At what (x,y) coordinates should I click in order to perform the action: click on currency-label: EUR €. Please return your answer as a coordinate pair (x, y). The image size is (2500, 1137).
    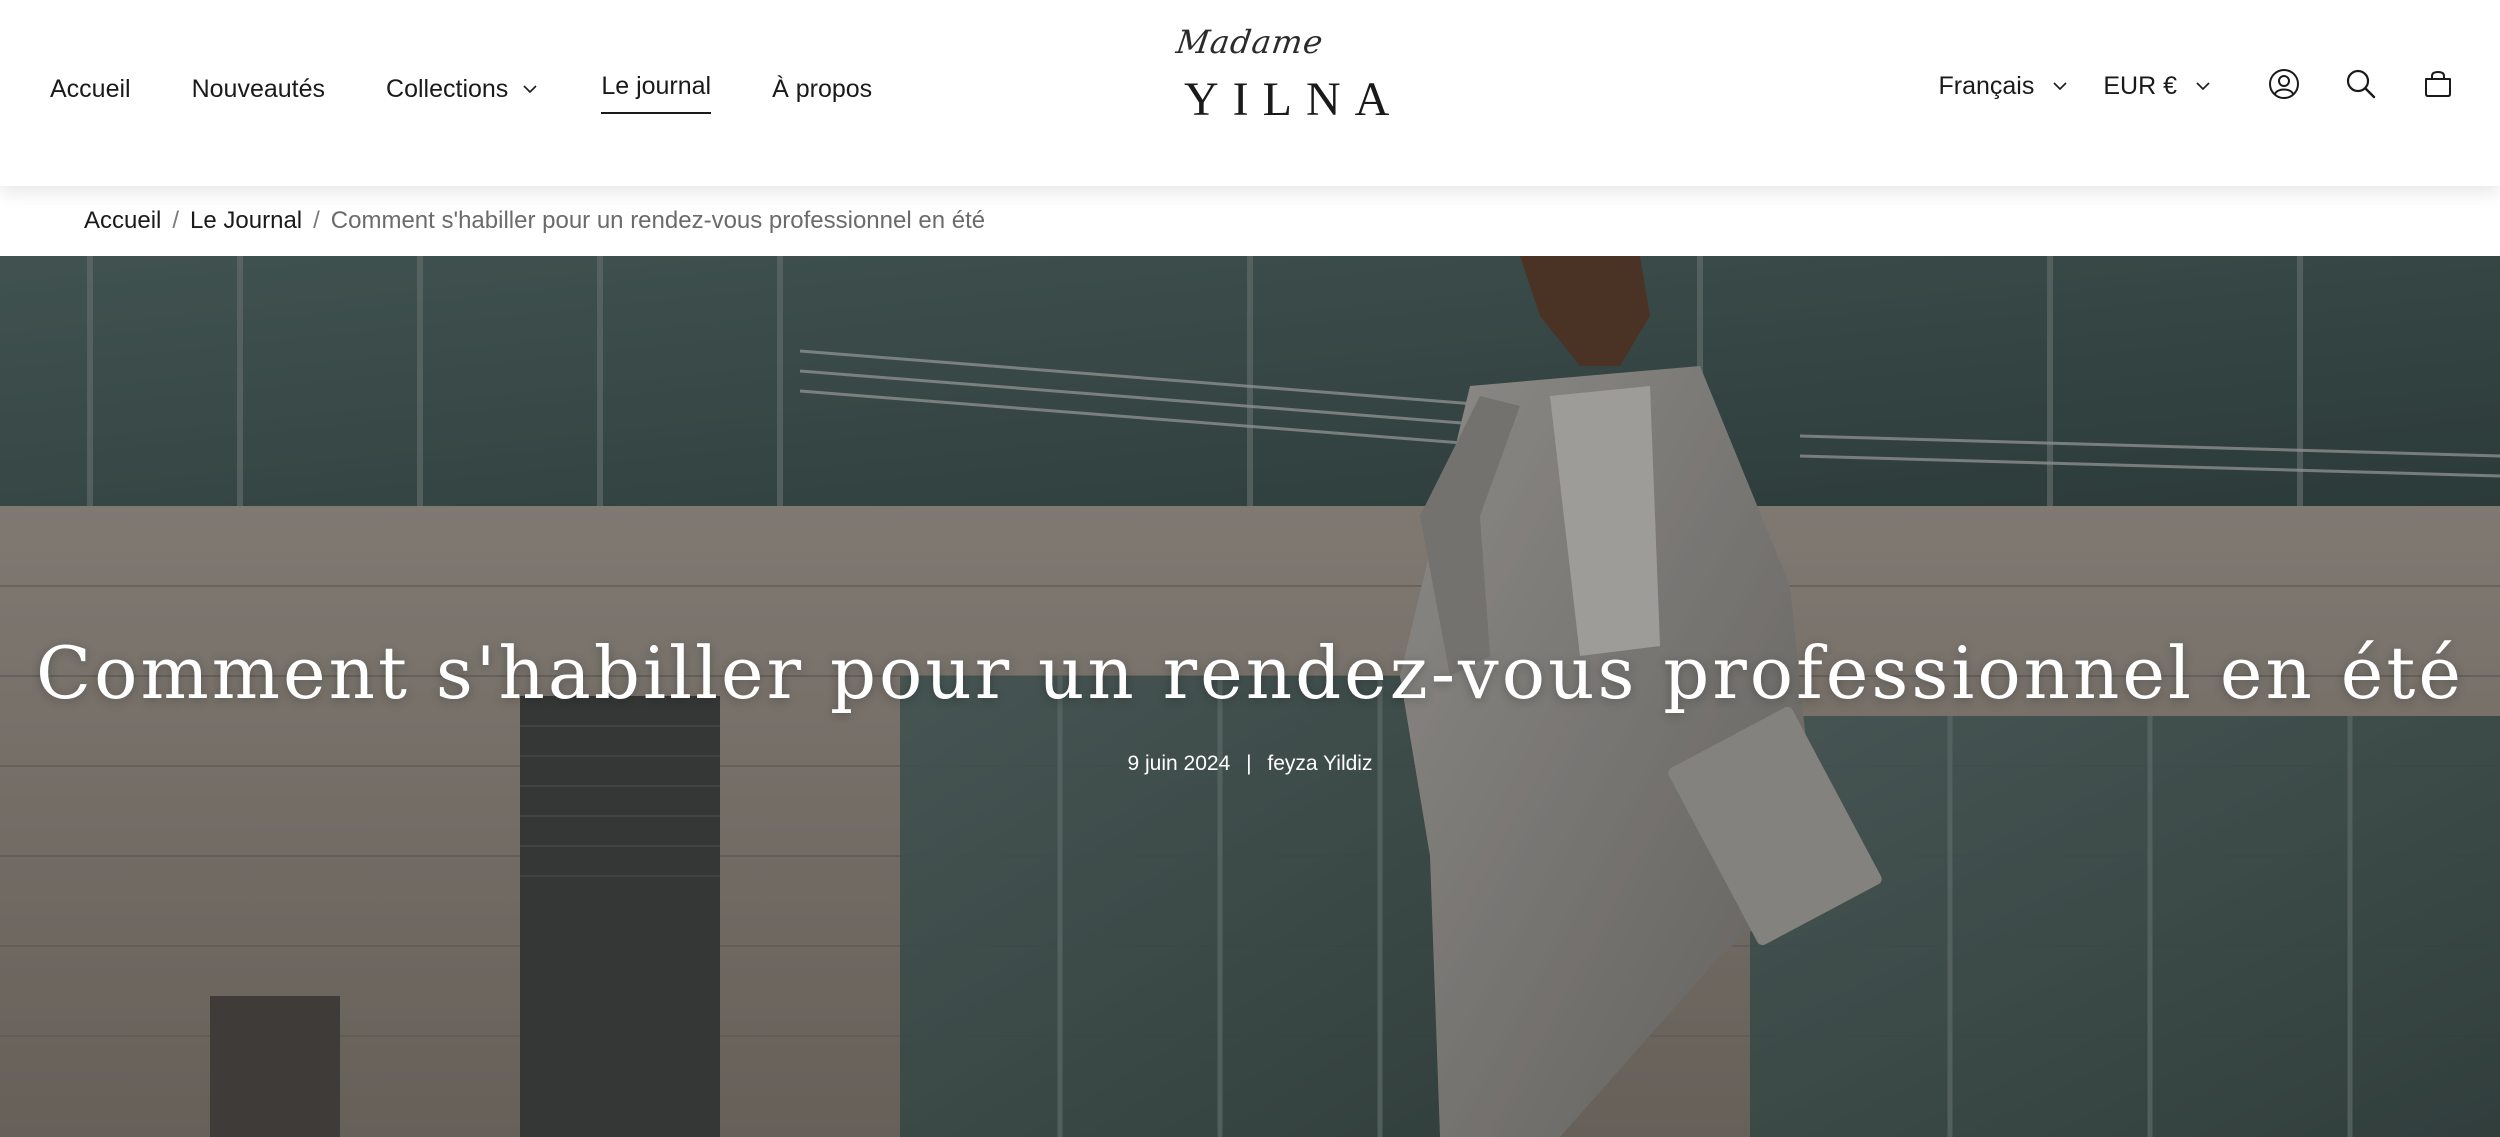
    Looking at the image, I should click on (2140, 85).